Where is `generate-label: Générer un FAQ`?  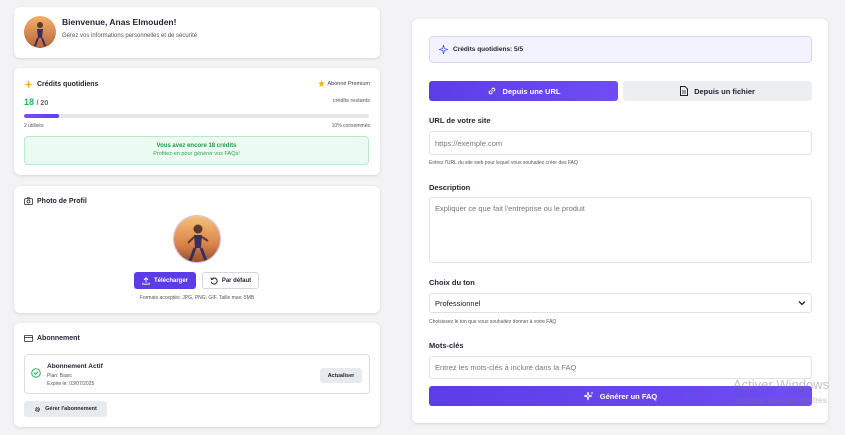
generate-label: Générer un FAQ is located at coordinates (628, 396).